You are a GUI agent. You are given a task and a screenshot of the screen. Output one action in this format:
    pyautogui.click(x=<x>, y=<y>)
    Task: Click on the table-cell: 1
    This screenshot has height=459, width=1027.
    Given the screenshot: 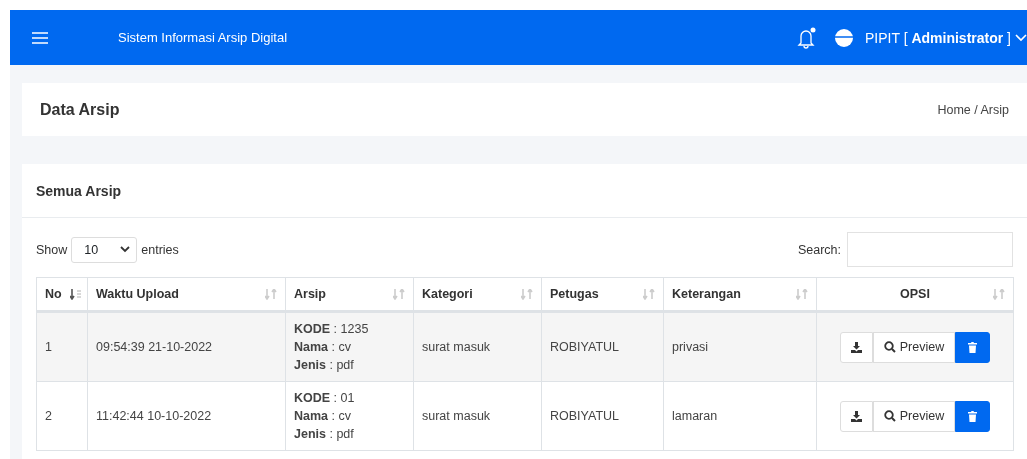 What is the action you would take?
    pyautogui.click(x=62, y=346)
    